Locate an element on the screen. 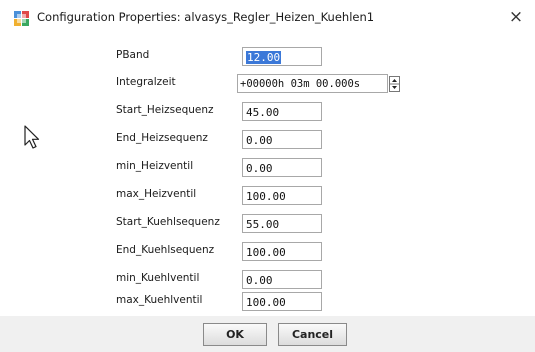  property-label: min_Heizventil is located at coordinates (155, 166).